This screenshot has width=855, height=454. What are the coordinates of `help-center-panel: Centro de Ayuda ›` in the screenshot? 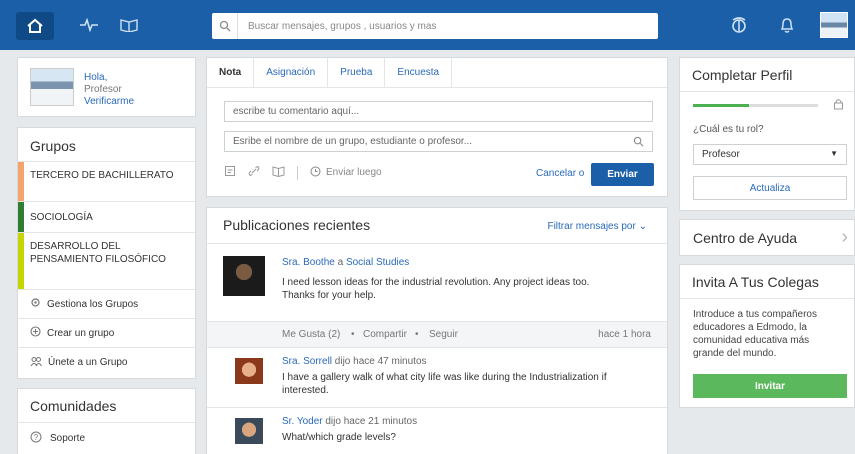 It's located at (767, 237).